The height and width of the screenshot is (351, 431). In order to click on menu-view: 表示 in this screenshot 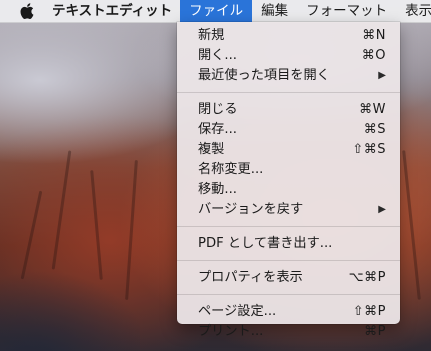, I will do `click(413, 11)`.